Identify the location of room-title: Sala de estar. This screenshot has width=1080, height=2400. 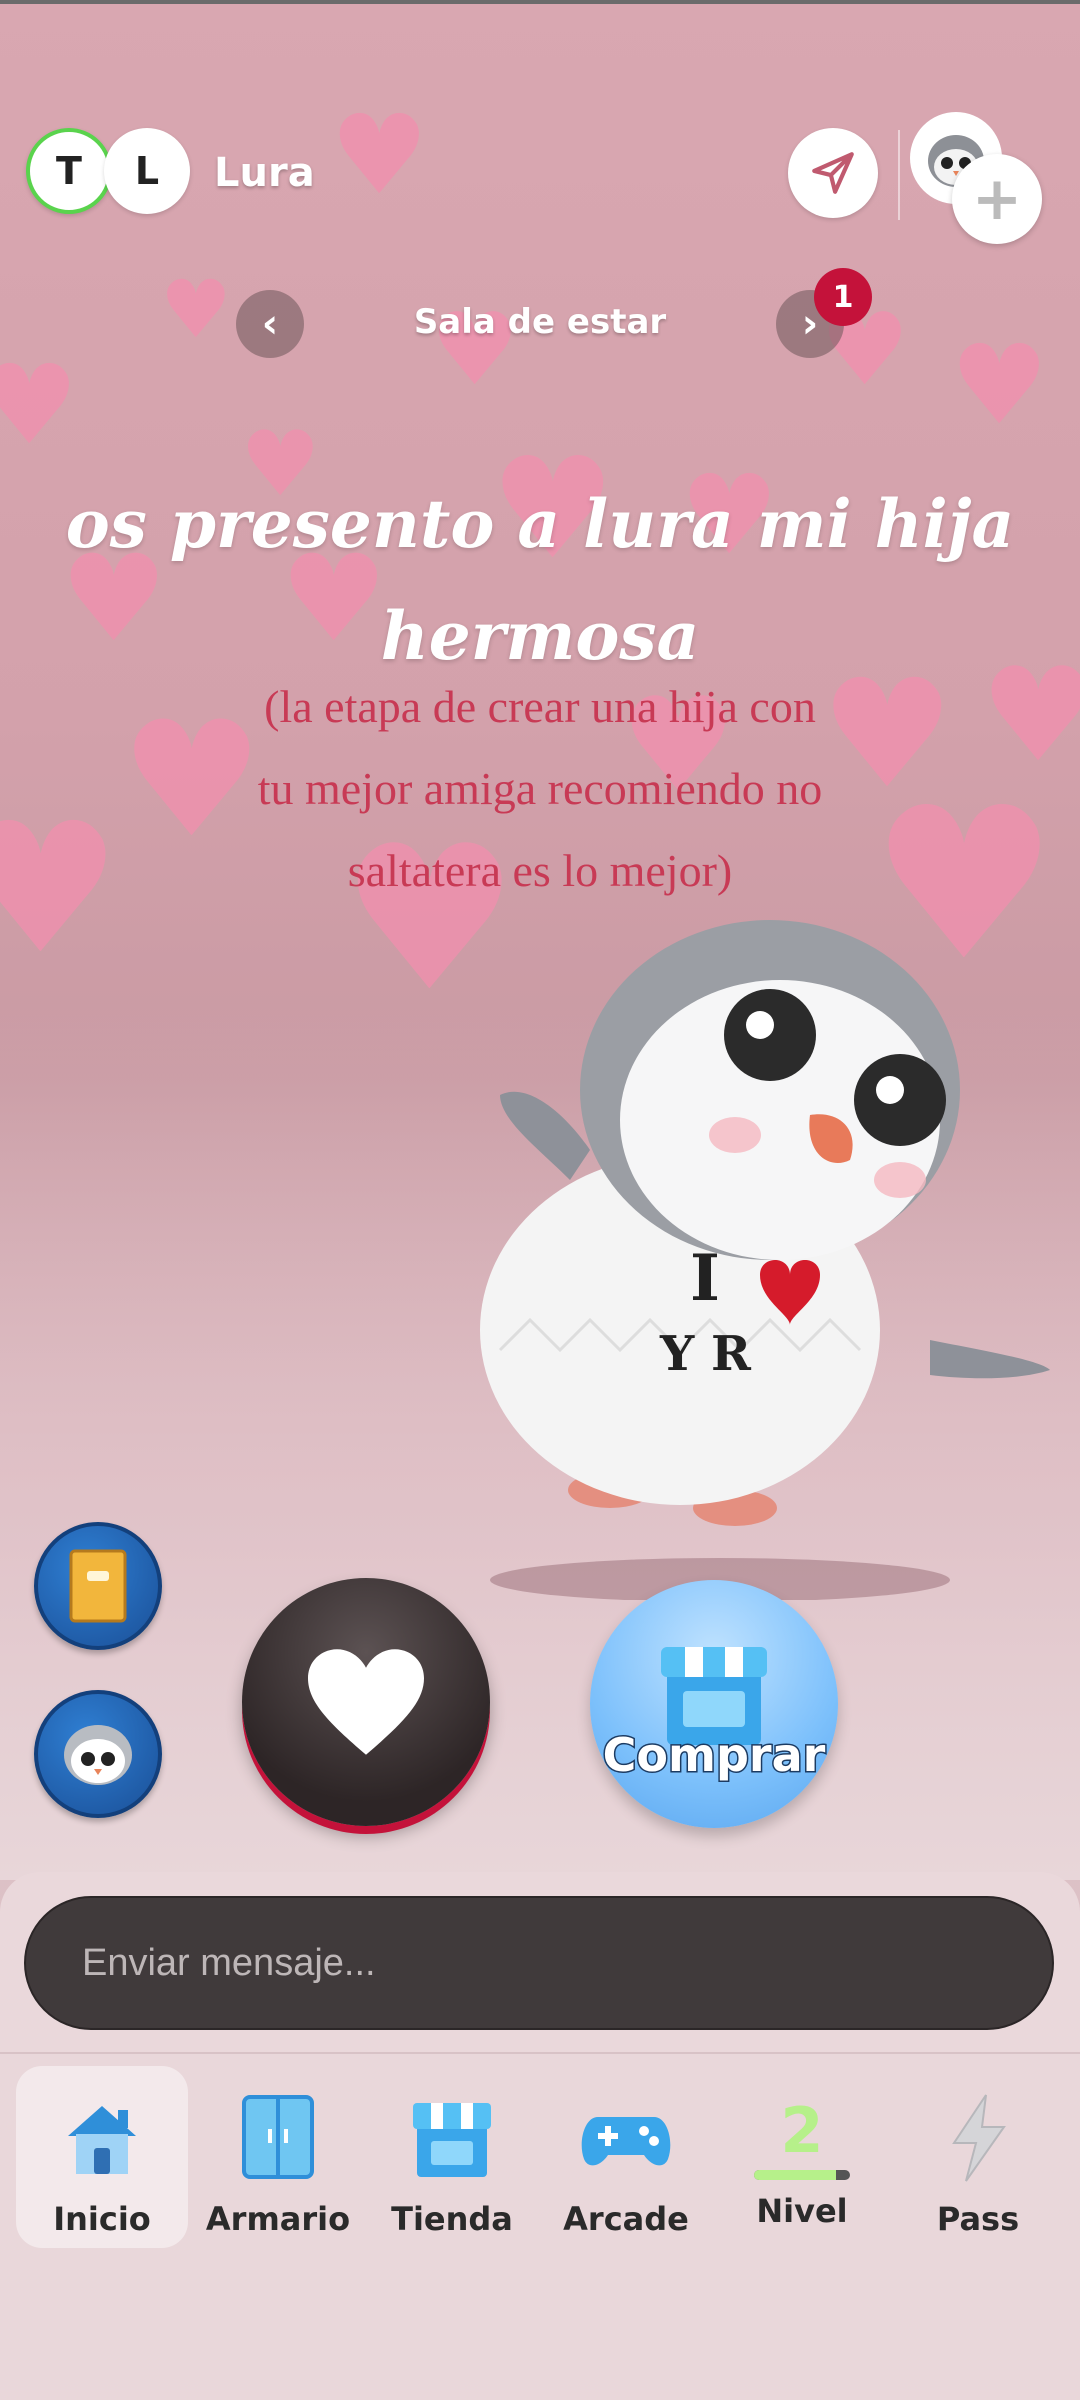
(540, 322).